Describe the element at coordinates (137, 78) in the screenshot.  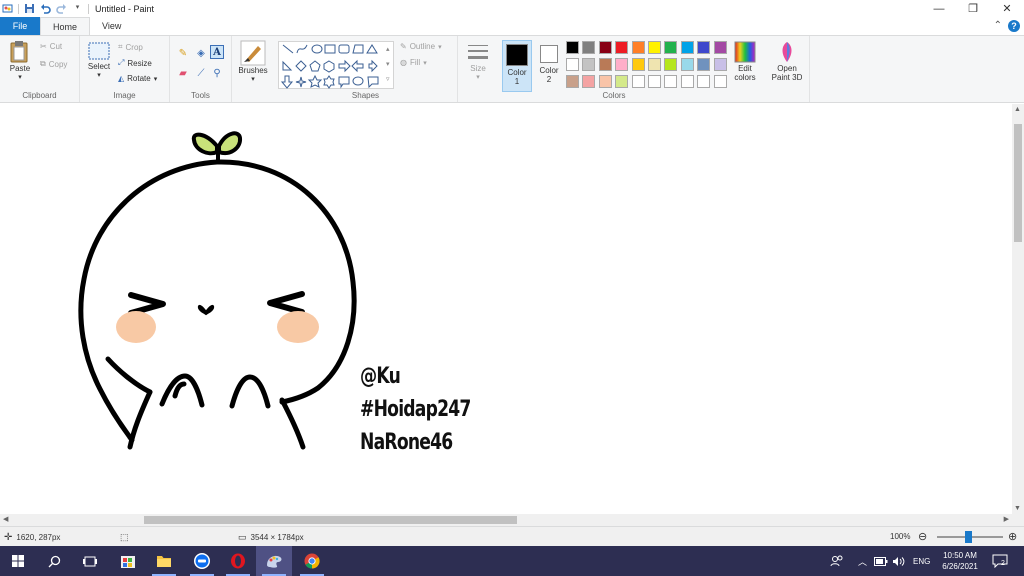
I see `rotate-button: ◭ Rotate ▾` at that location.